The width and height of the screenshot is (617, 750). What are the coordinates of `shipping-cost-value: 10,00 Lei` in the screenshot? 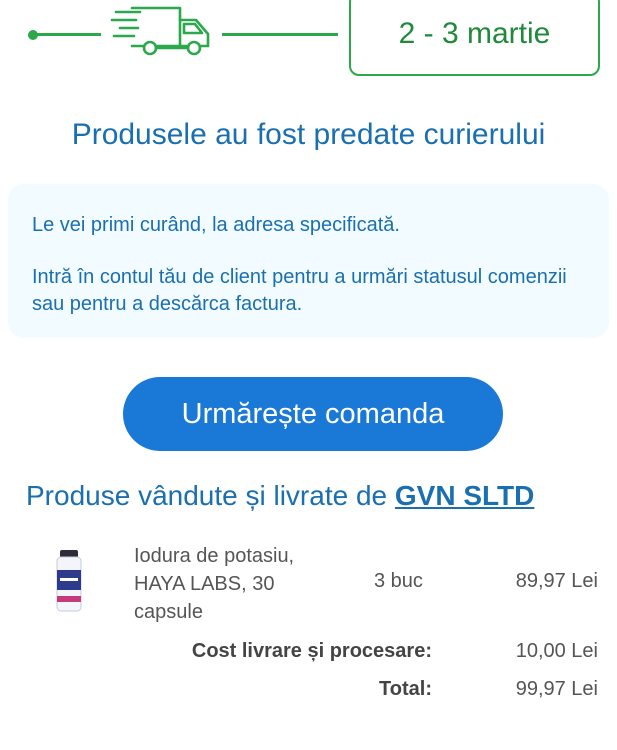 It's located at (556, 651).